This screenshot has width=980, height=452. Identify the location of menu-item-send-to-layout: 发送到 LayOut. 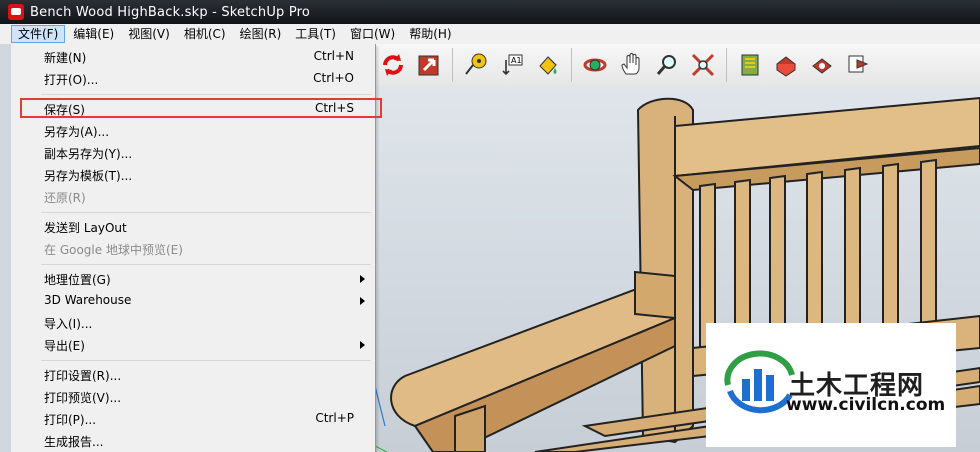
(193, 227).